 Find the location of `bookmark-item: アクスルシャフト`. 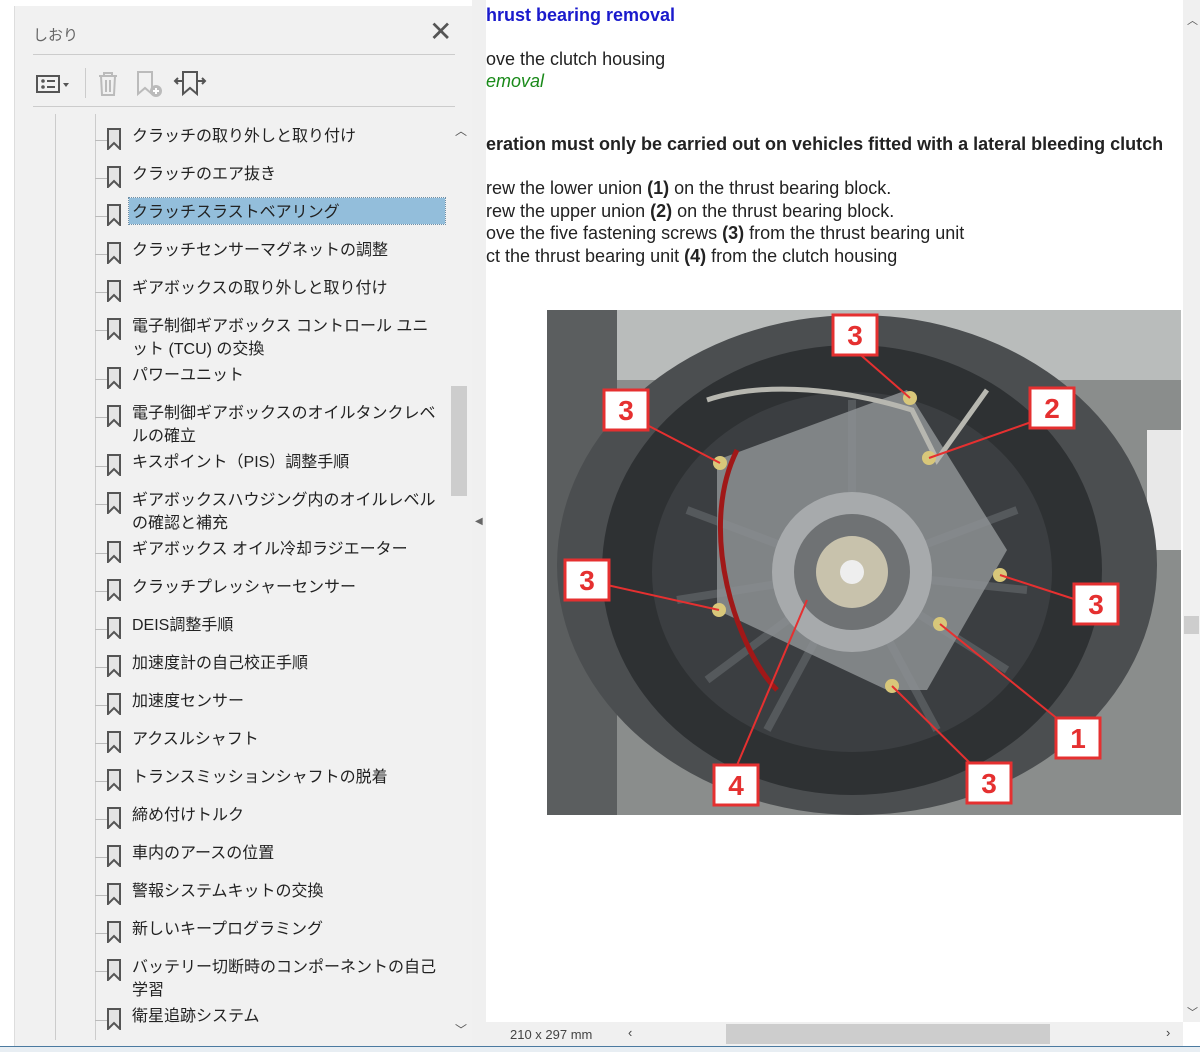

bookmark-item: アクスルシャフト is located at coordinates (275, 744).